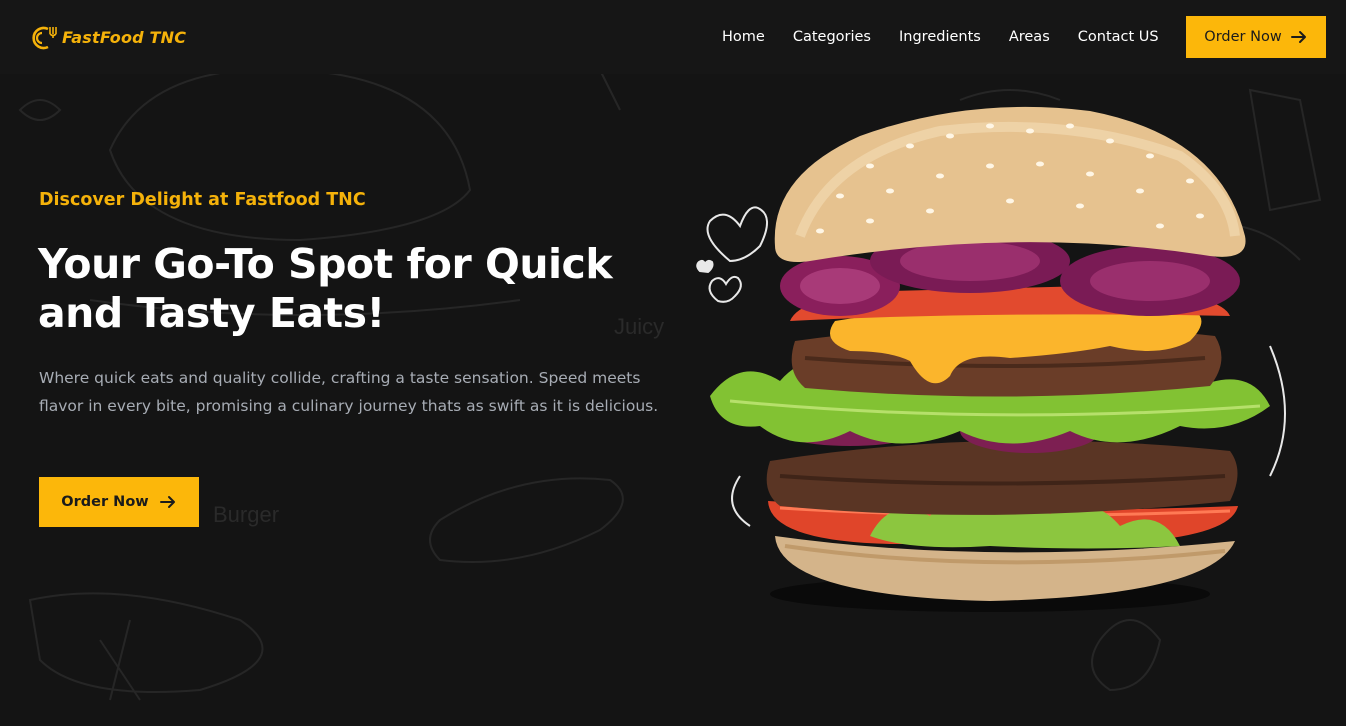 This screenshot has width=1346, height=726. I want to click on nav-link-home: Home, so click(743, 37).